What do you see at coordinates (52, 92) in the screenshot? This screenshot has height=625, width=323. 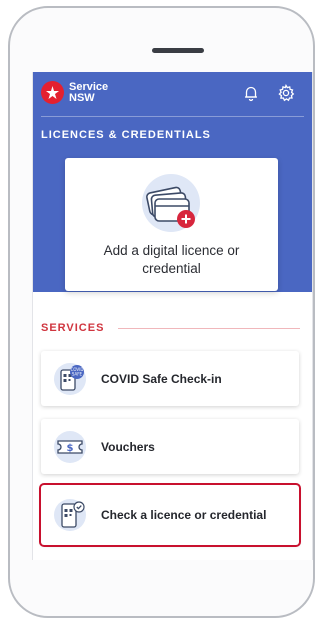 I see `waratah-logo-icon` at bounding box center [52, 92].